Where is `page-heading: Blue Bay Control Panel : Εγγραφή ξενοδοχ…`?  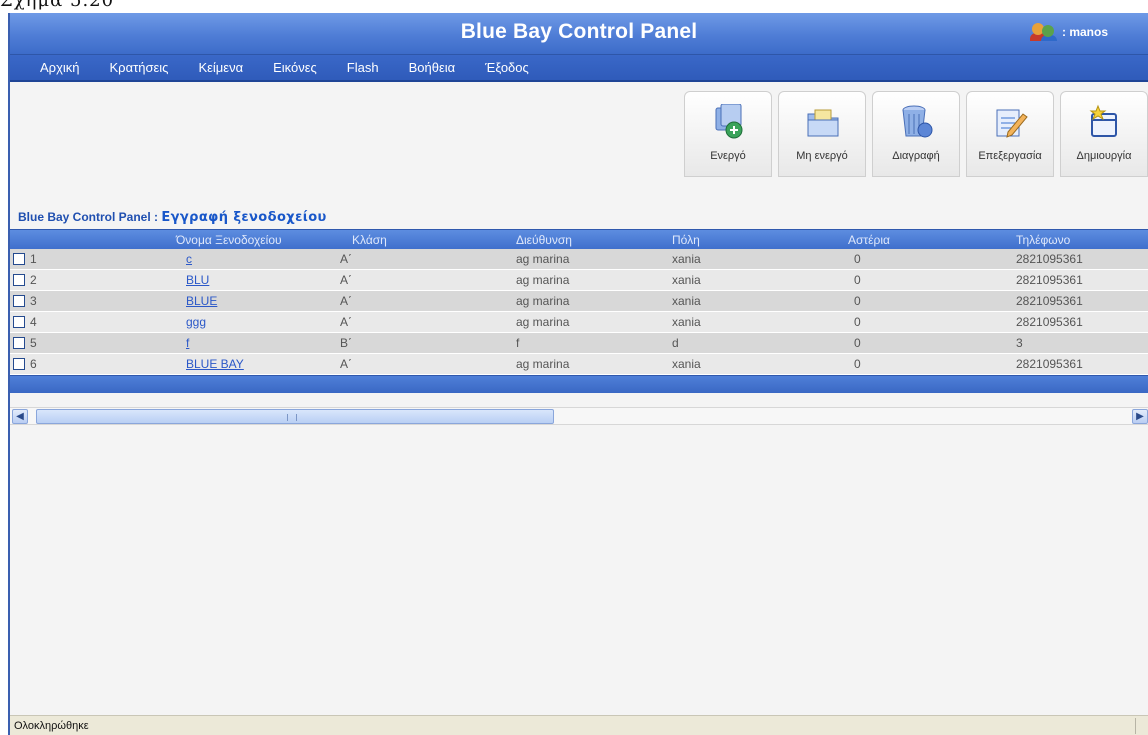
page-heading: Blue Bay Control Panel : Εγγραφή ξενοδοχ… is located at coordinates (172, 217).